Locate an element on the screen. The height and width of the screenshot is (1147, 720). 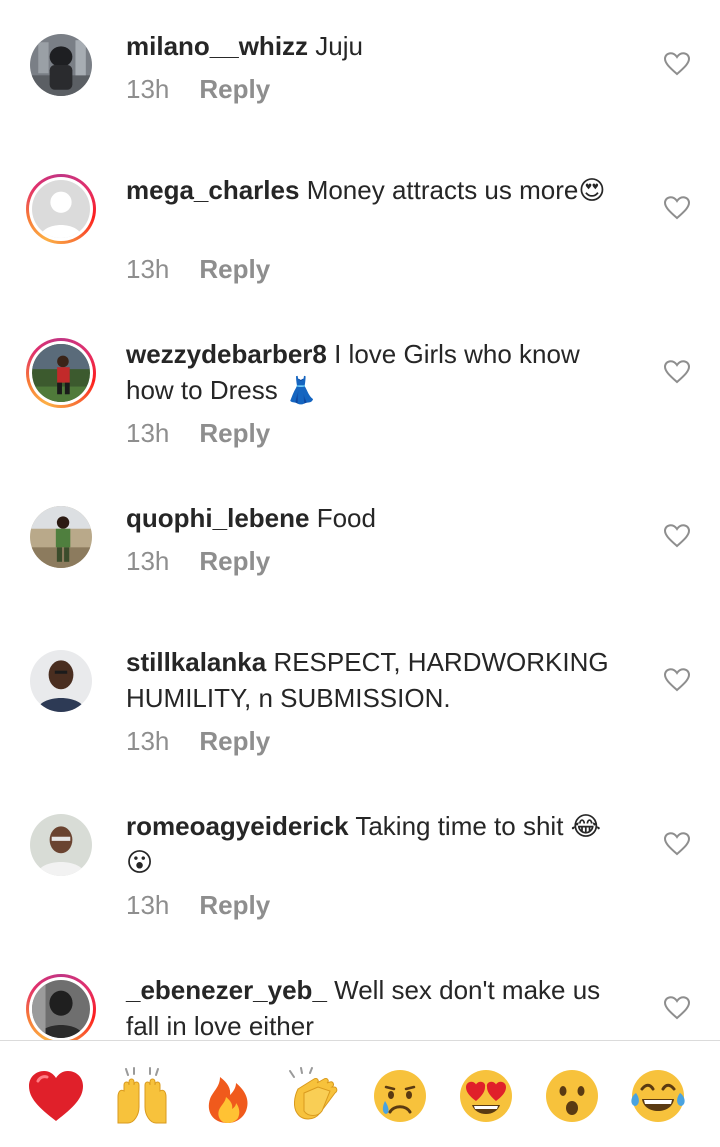
heart-eyes-icon is located at coordinates (486, 1096).